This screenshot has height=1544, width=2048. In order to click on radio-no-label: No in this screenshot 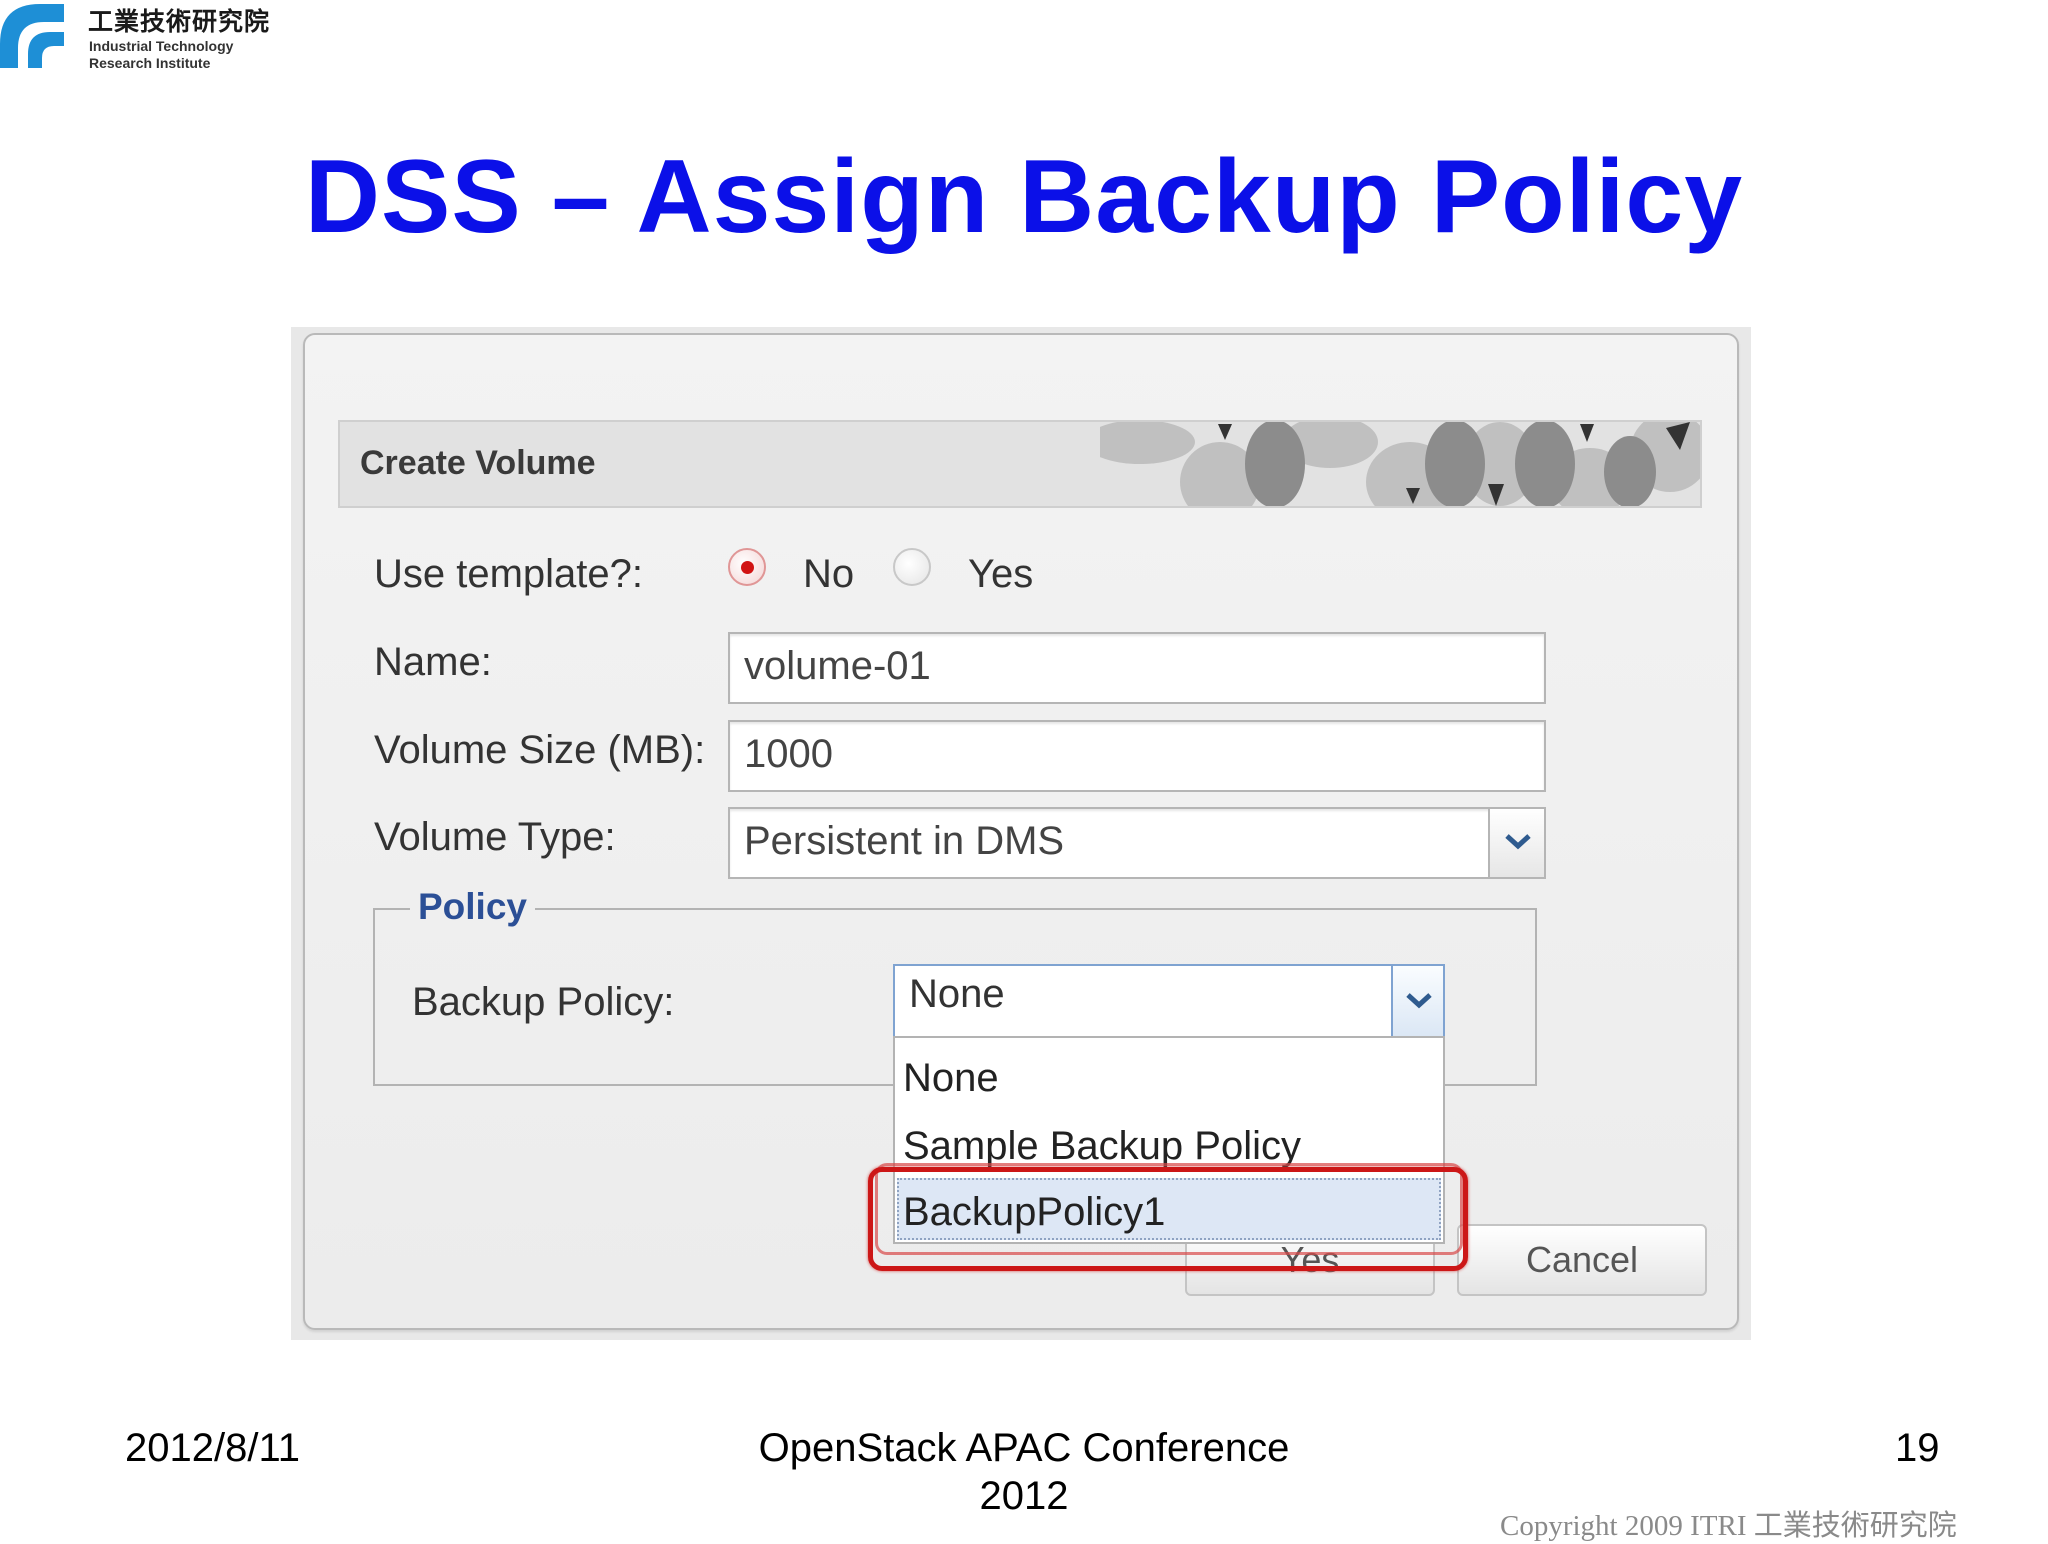, I will do `click(828, 574)`.